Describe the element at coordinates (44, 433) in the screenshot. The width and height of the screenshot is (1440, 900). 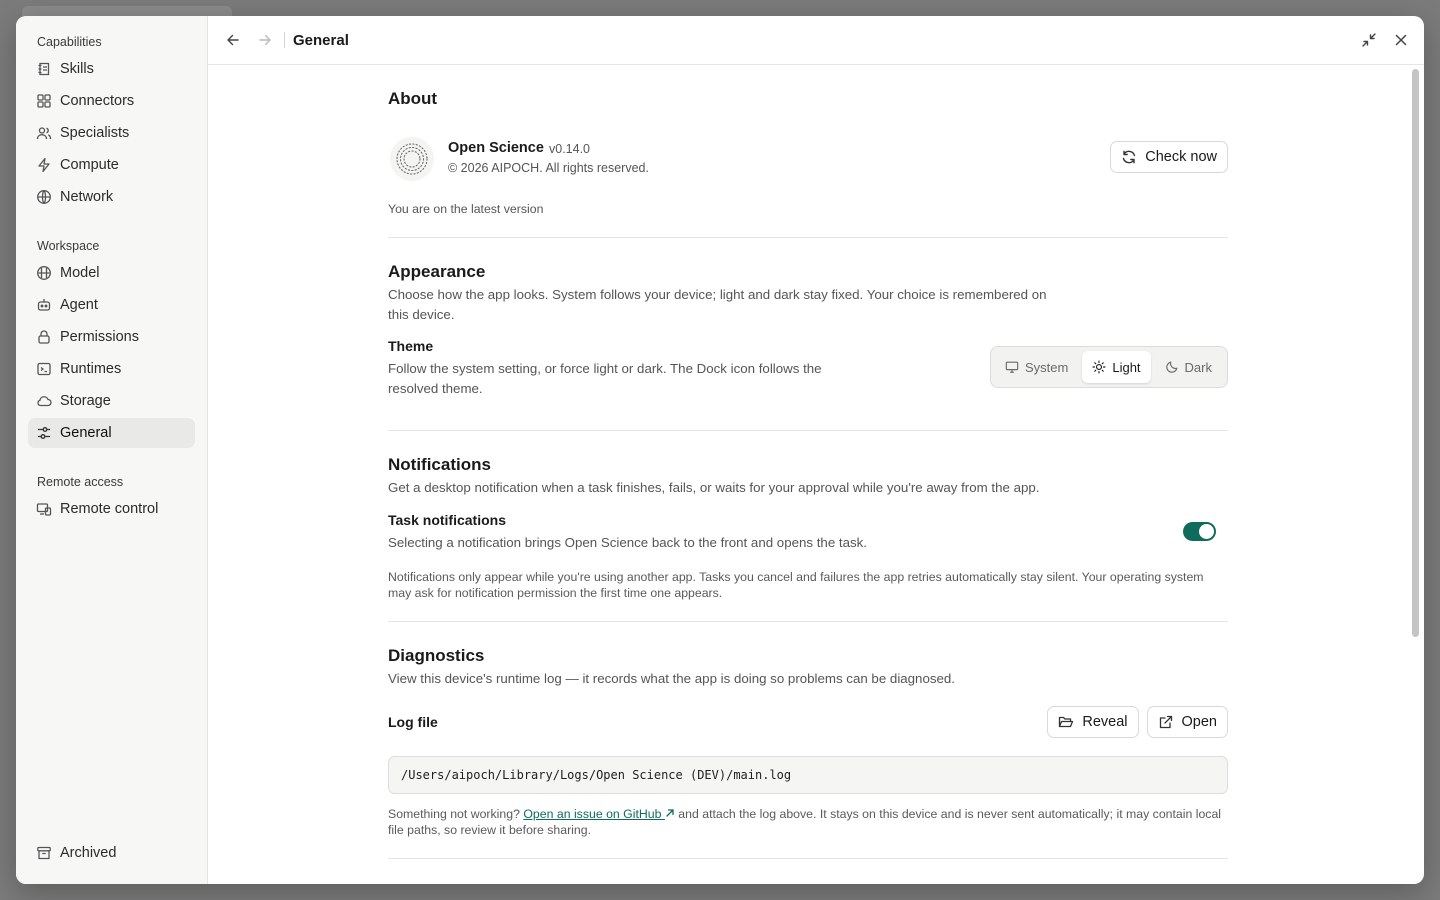
I see `sliders-icon` at that location.